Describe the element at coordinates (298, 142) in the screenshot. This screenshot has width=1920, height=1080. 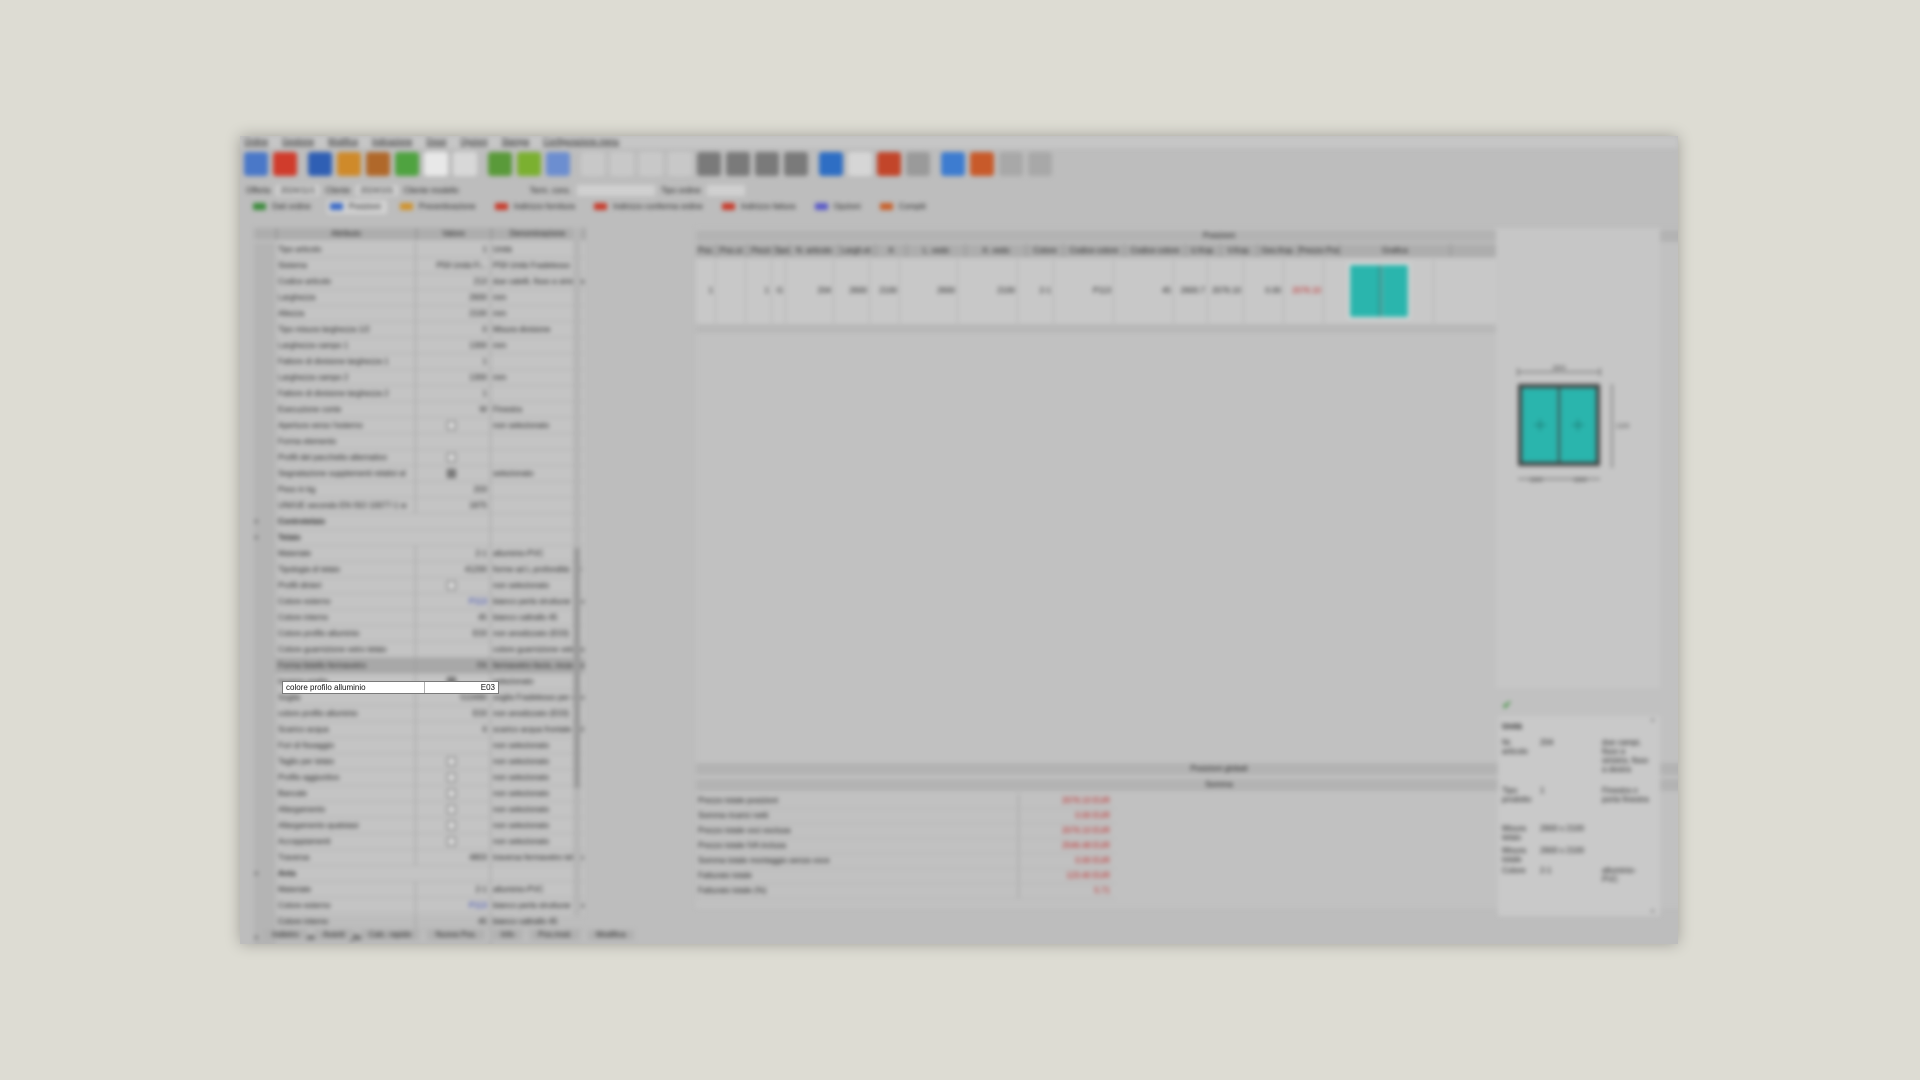
I see `menu-item-1: Gestione` at that location.